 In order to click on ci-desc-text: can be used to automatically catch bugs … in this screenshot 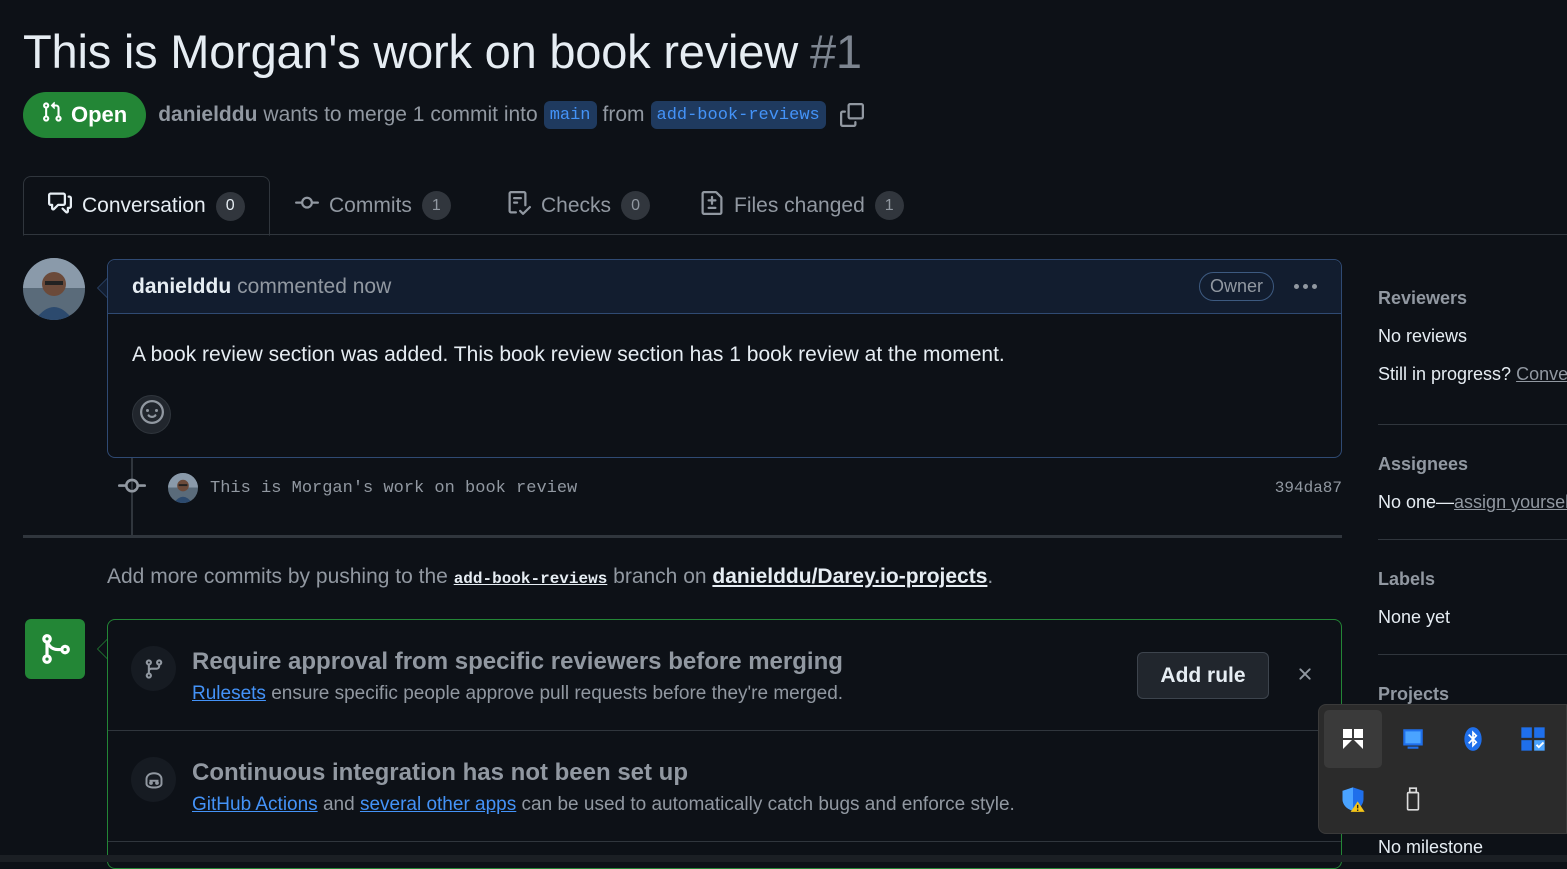, I will do `click(768, 804)`.